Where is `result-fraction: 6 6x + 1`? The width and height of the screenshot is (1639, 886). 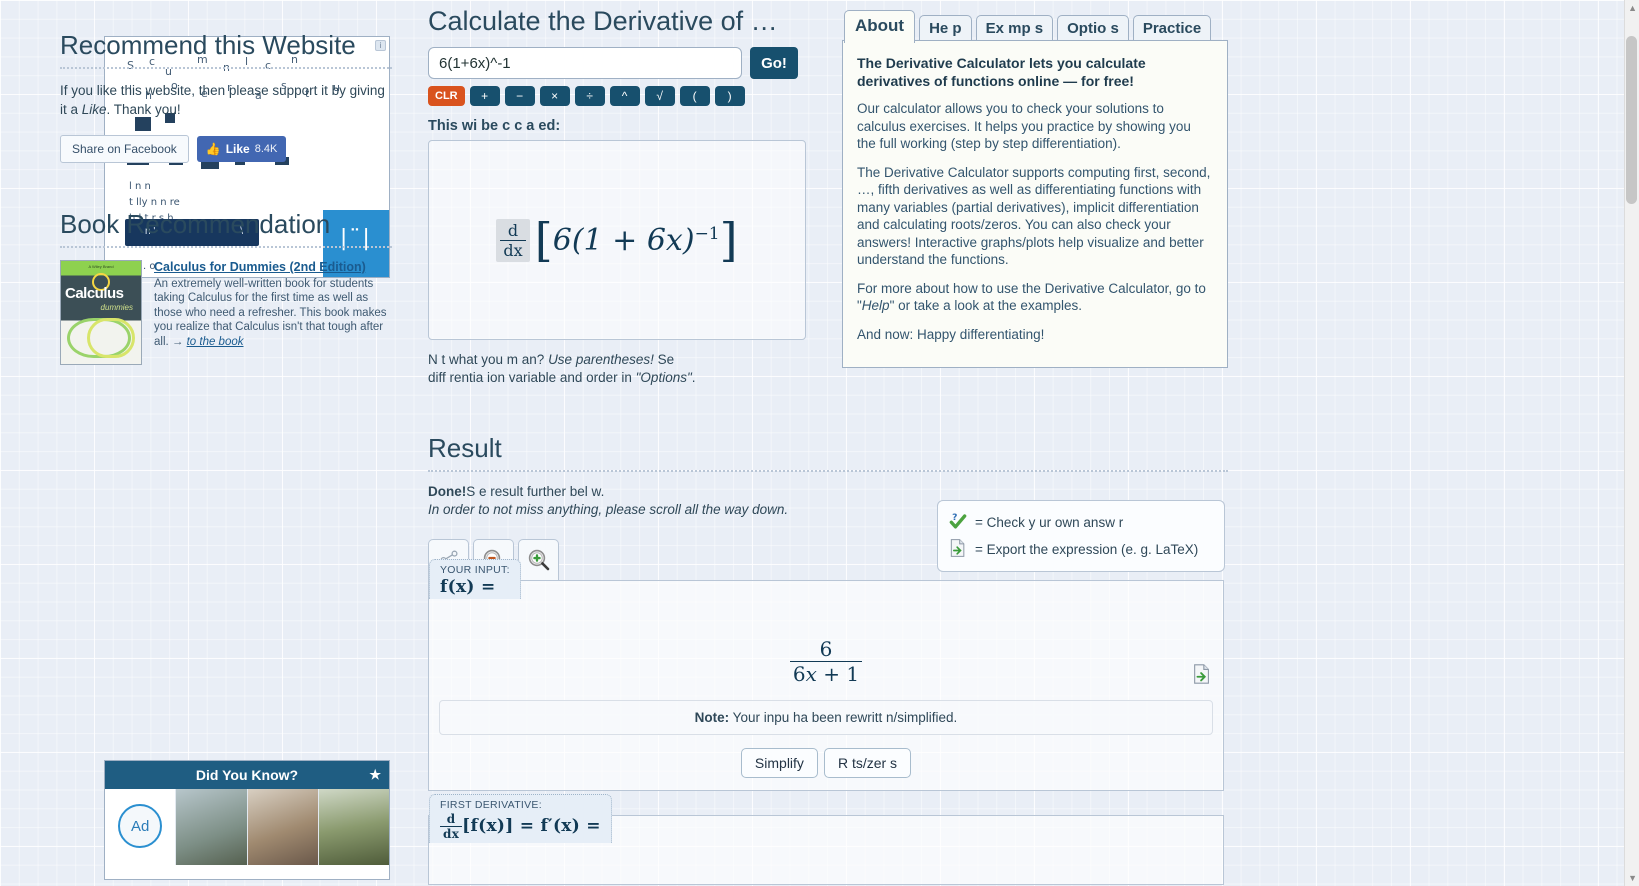 result-fraction: 6 6x + 1 is located at coordinates (826, 661).